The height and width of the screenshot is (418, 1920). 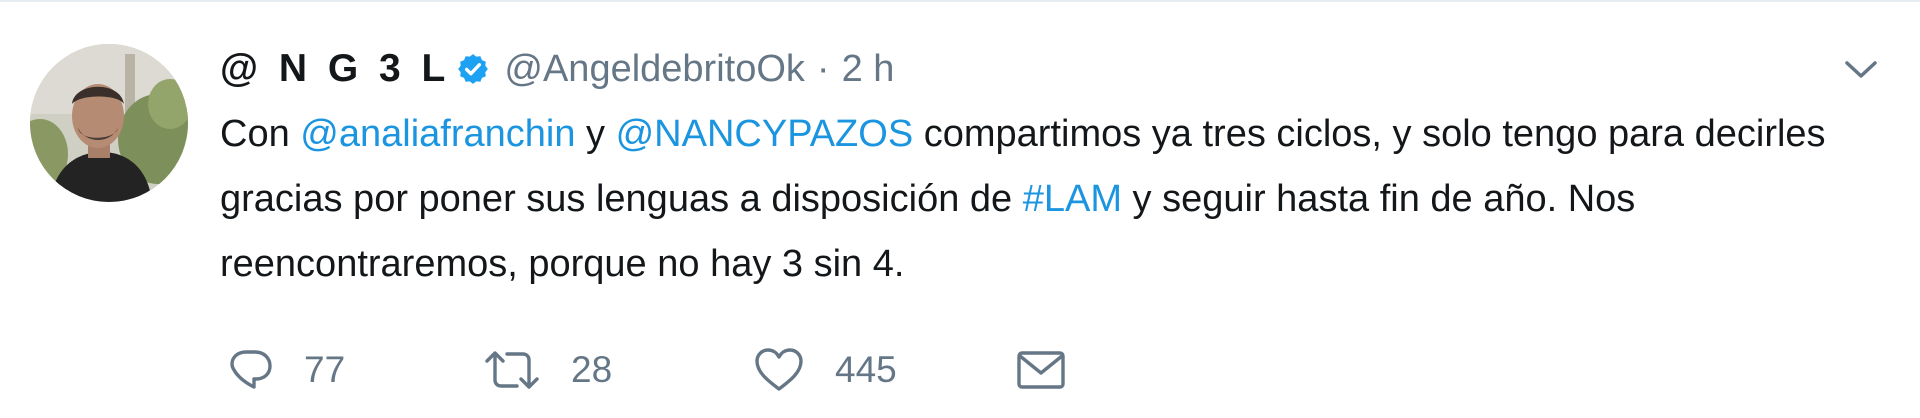 What do you see at coordinates (866, 369) in the screenshot?
I see `like-count: 445` at bounding box center [866, 369].